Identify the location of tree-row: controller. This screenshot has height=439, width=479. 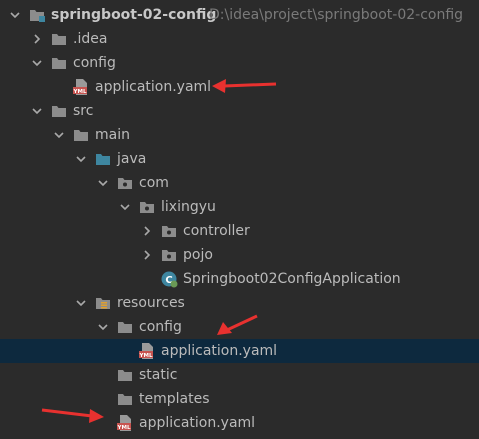
(239, 231).